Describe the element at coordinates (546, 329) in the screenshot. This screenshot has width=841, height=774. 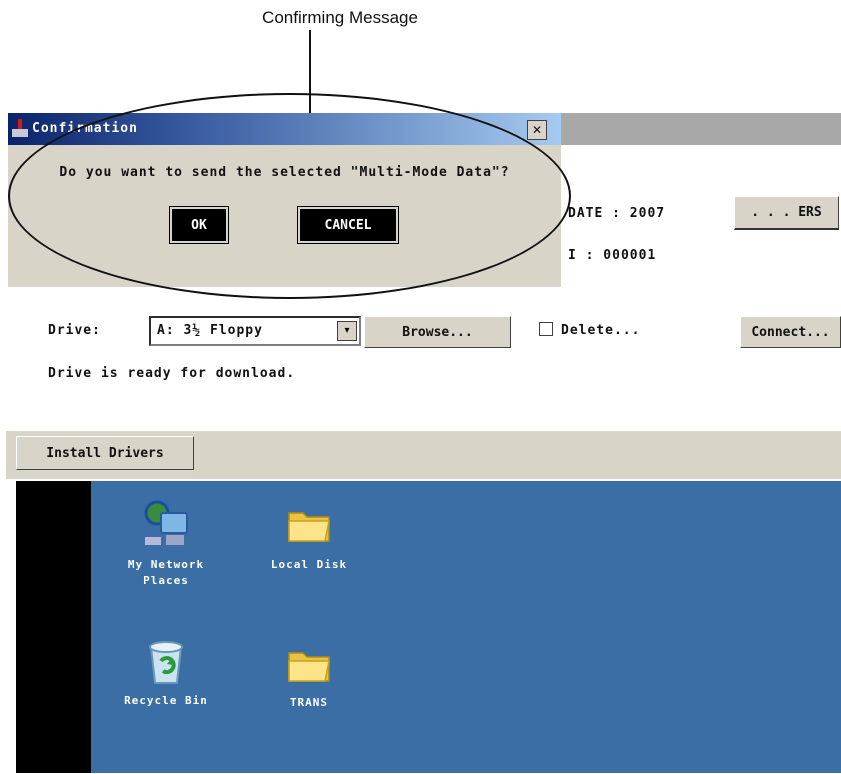
I see `delete-checkbox` at that location.